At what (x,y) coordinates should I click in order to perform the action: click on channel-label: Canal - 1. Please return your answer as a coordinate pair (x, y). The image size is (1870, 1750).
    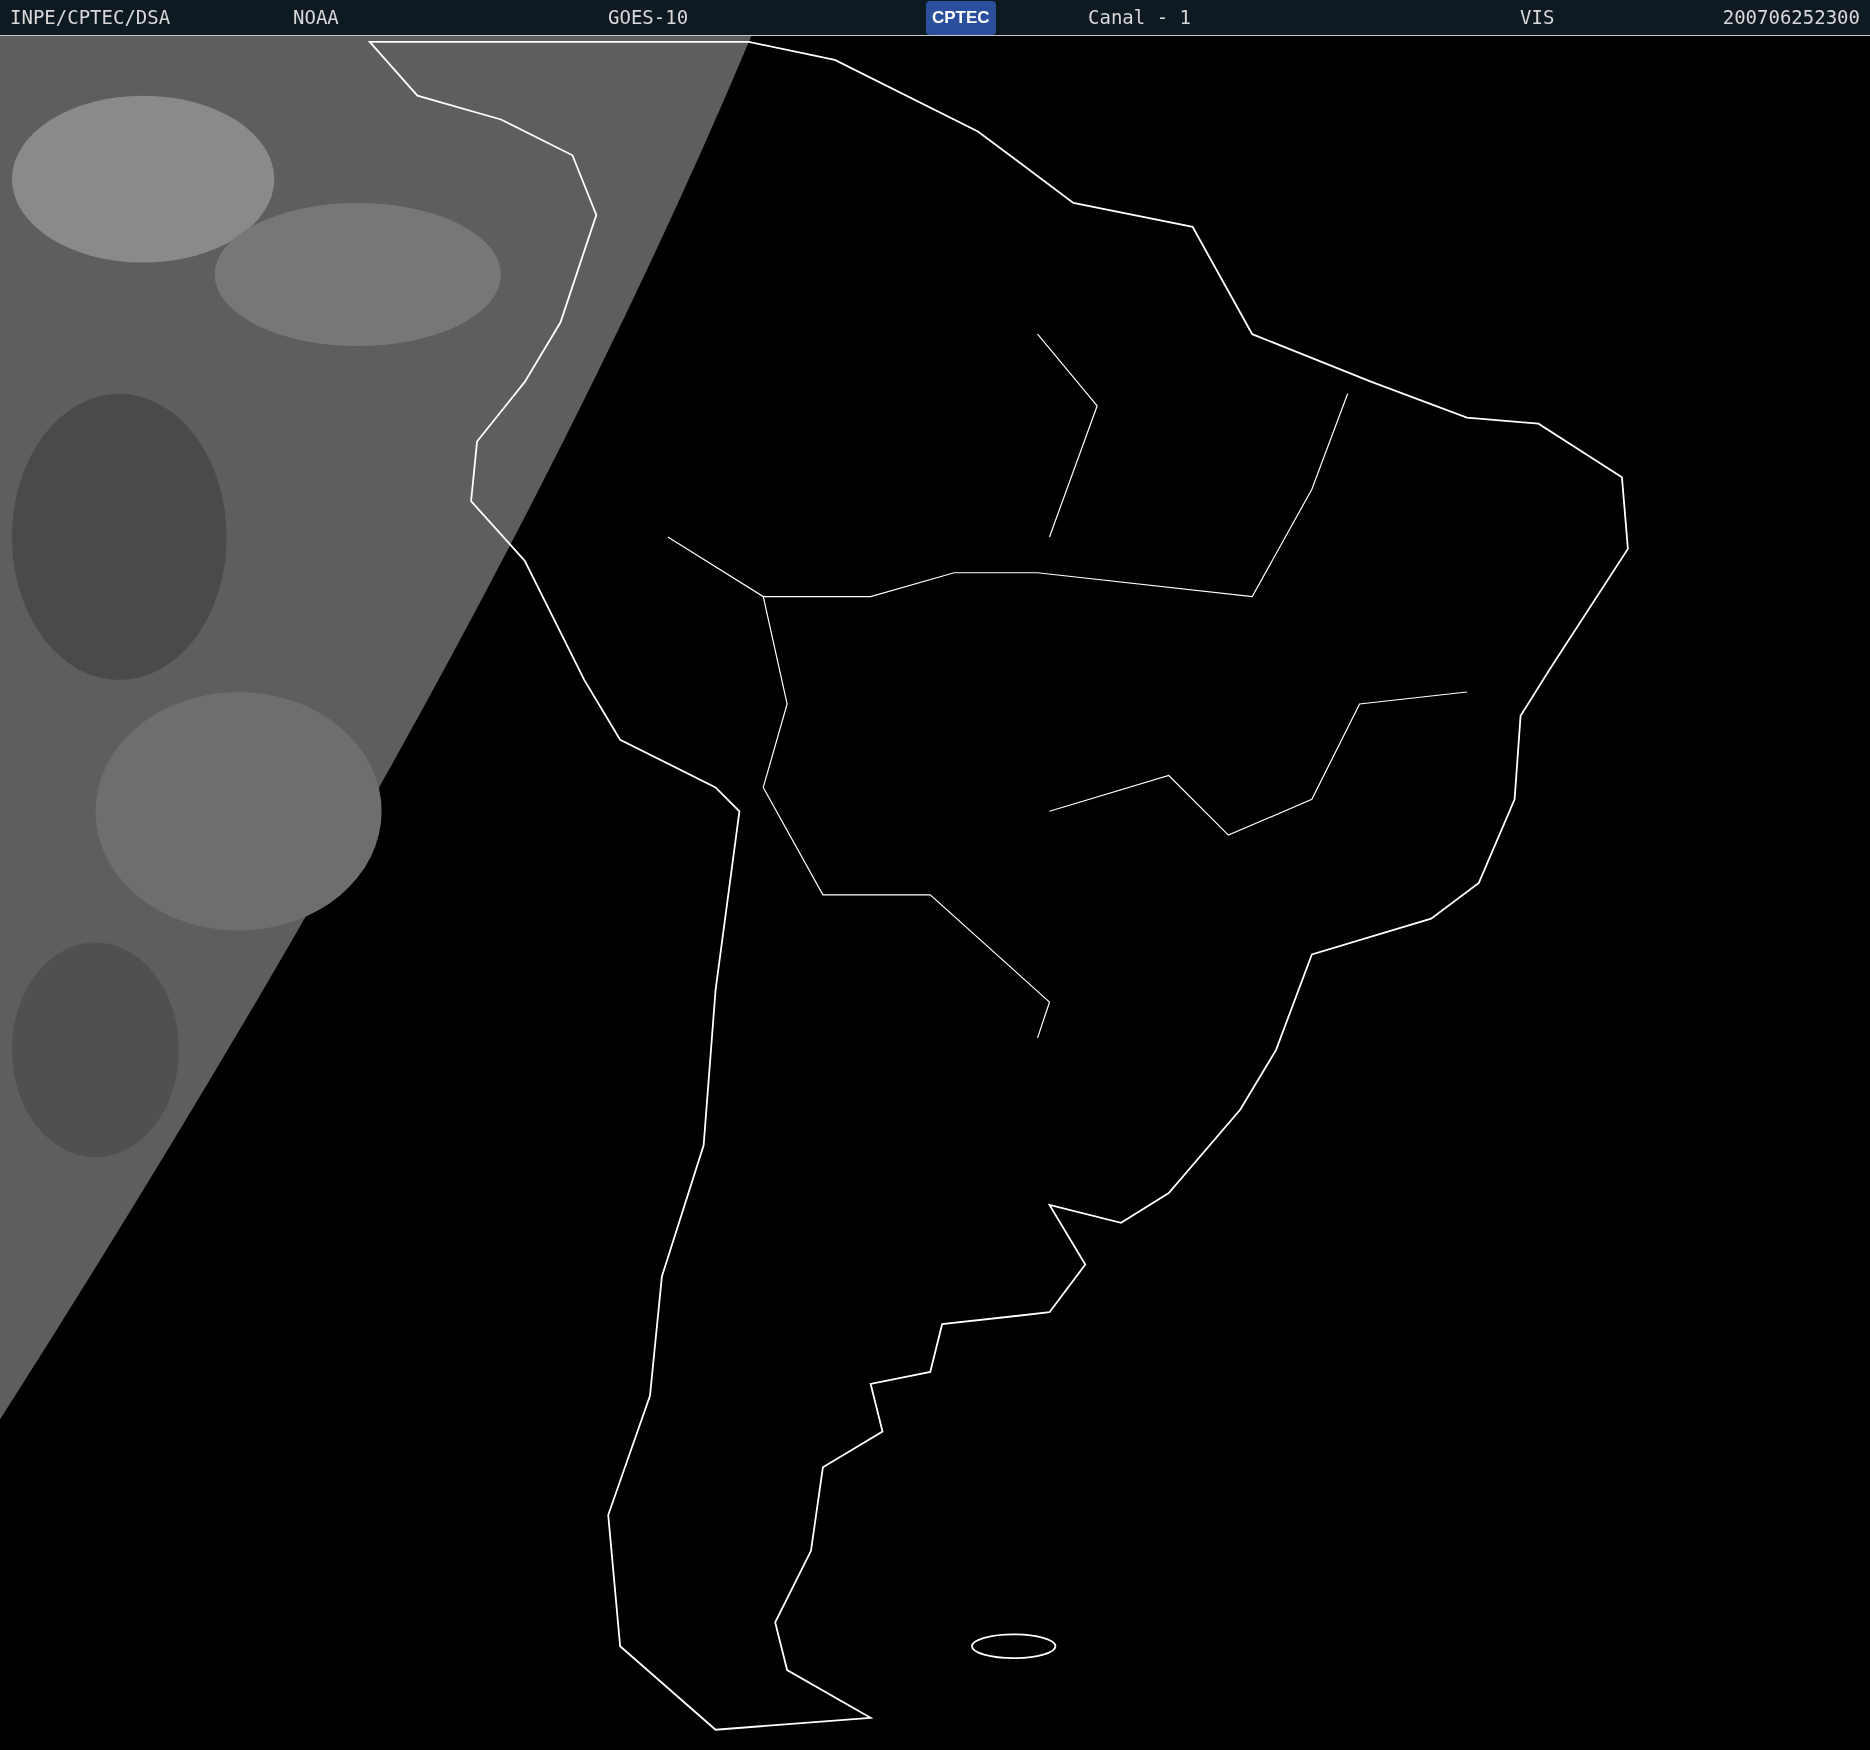
    Looking at the image, I should click on (1139, 18).